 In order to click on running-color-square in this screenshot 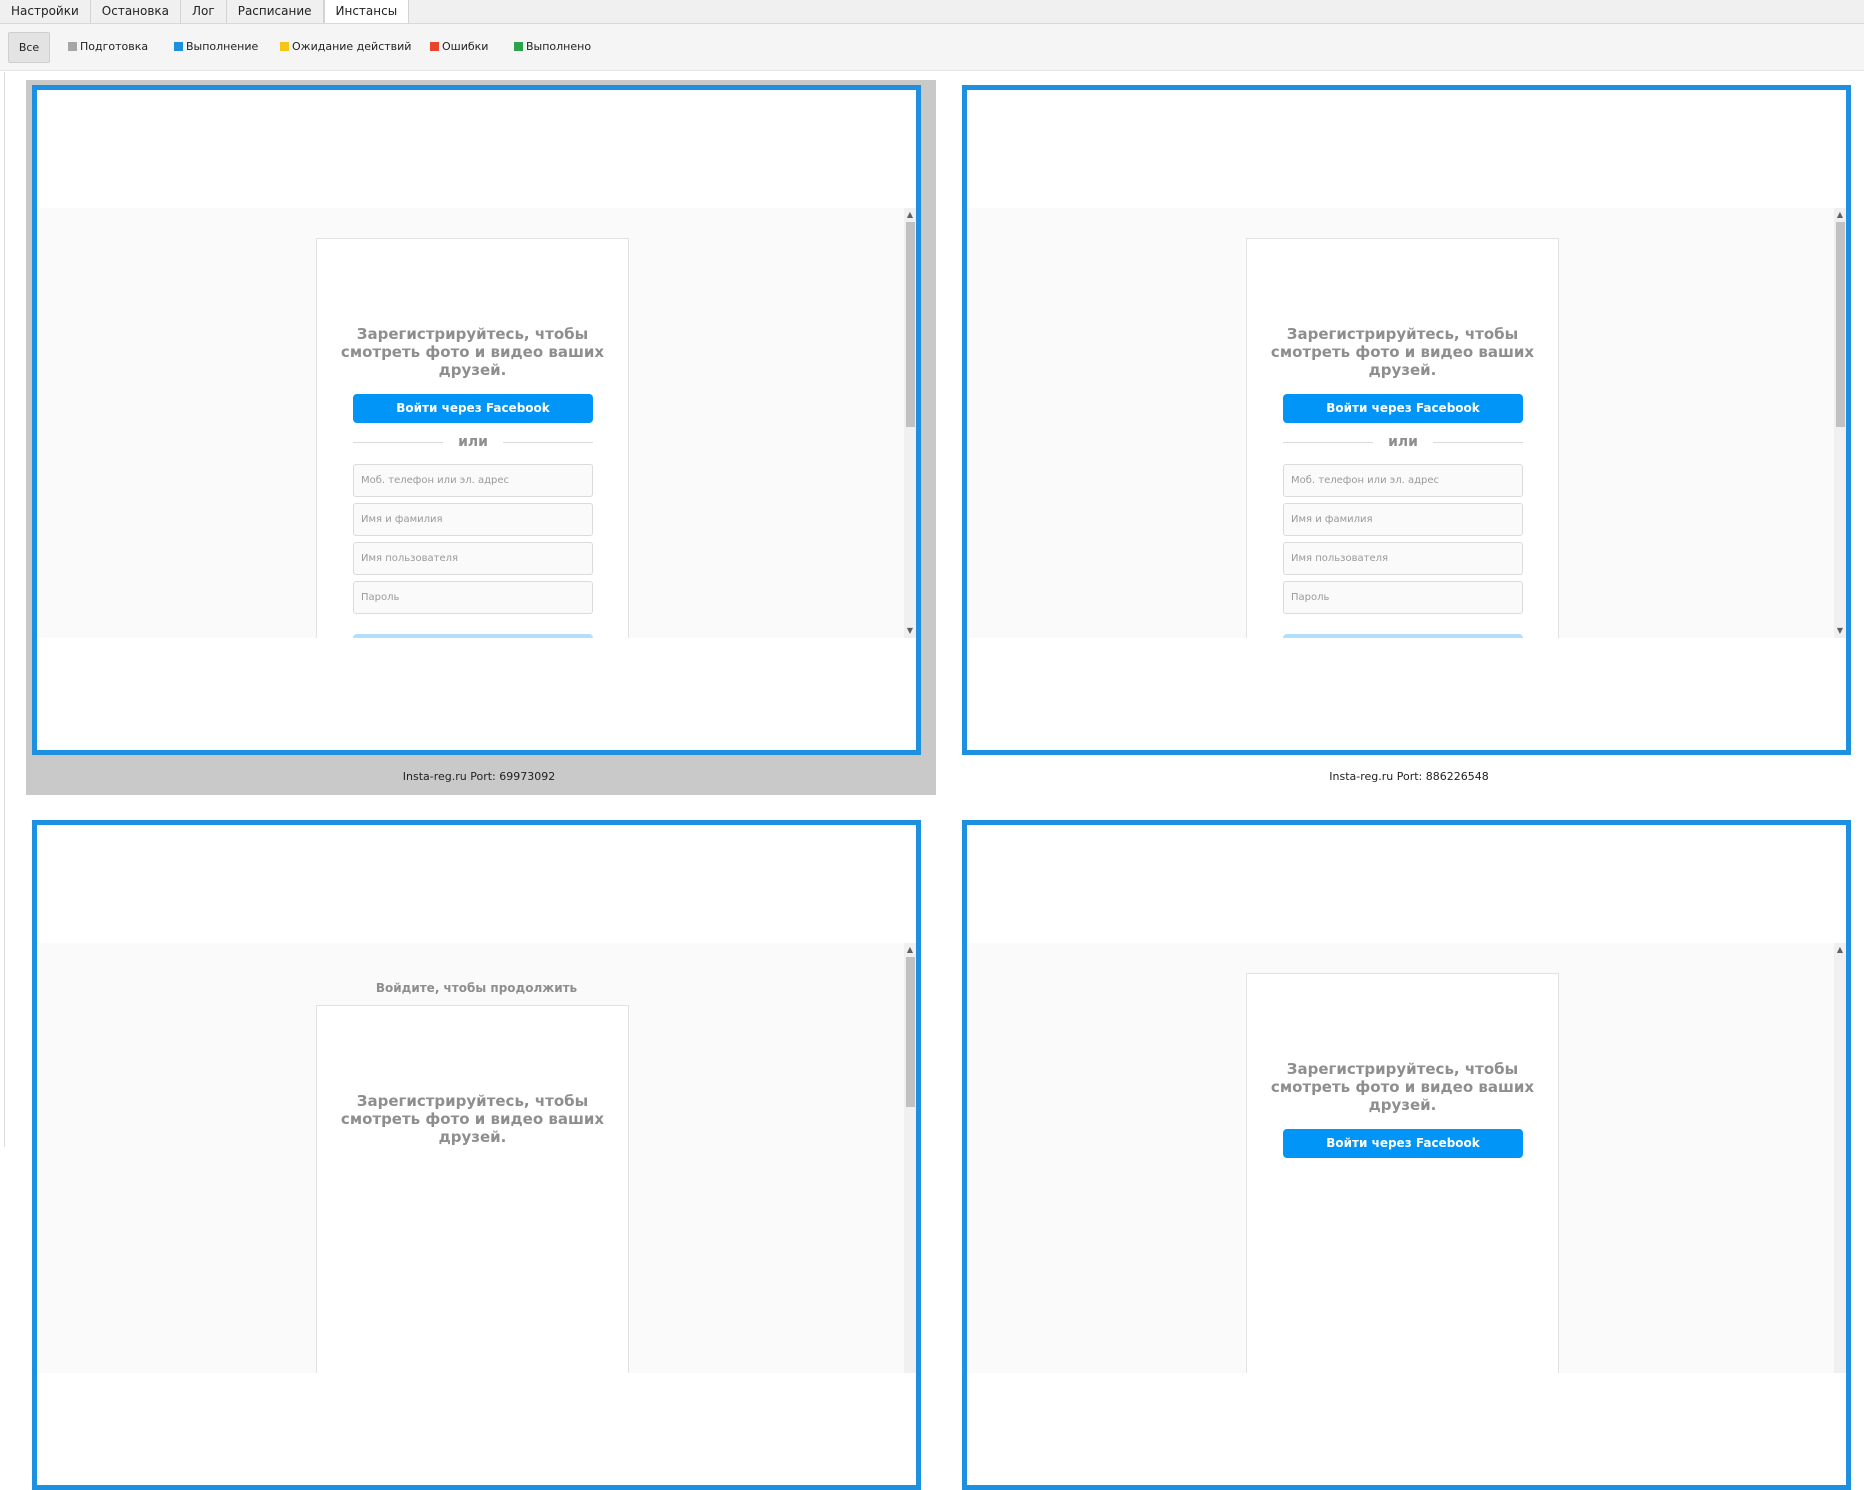, I will do `click(178, 46)`.